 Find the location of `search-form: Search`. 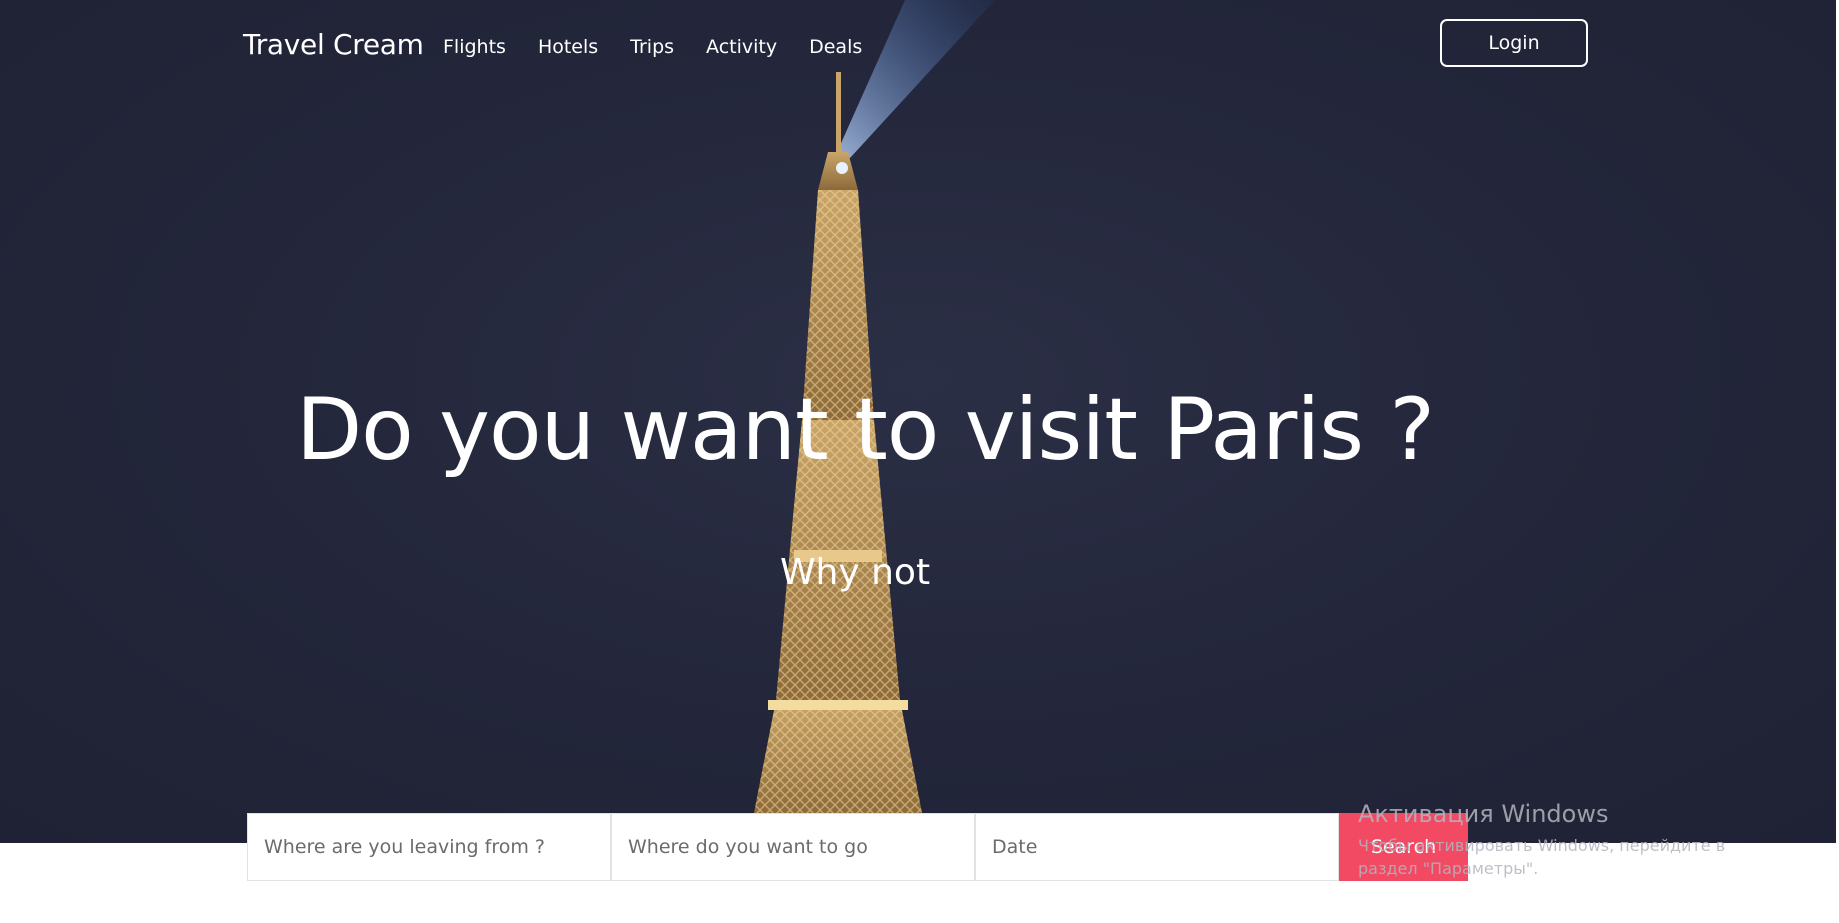

search-form: Search is located at coordinates (857, 847).